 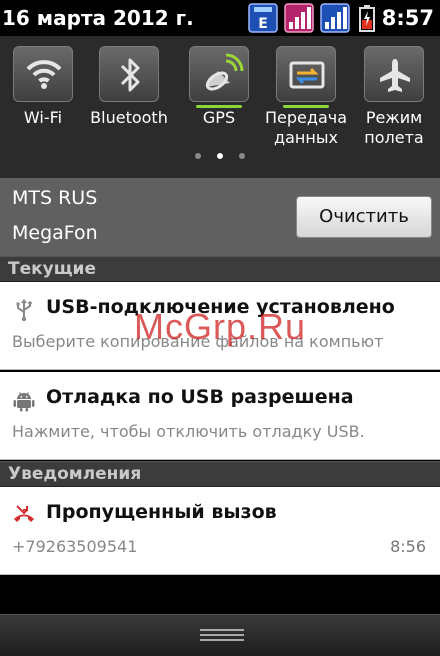 What do you see at coordinates (24, 513) in the screenshot?
I see `missed-call-icon` at bounding box center [24, 513].